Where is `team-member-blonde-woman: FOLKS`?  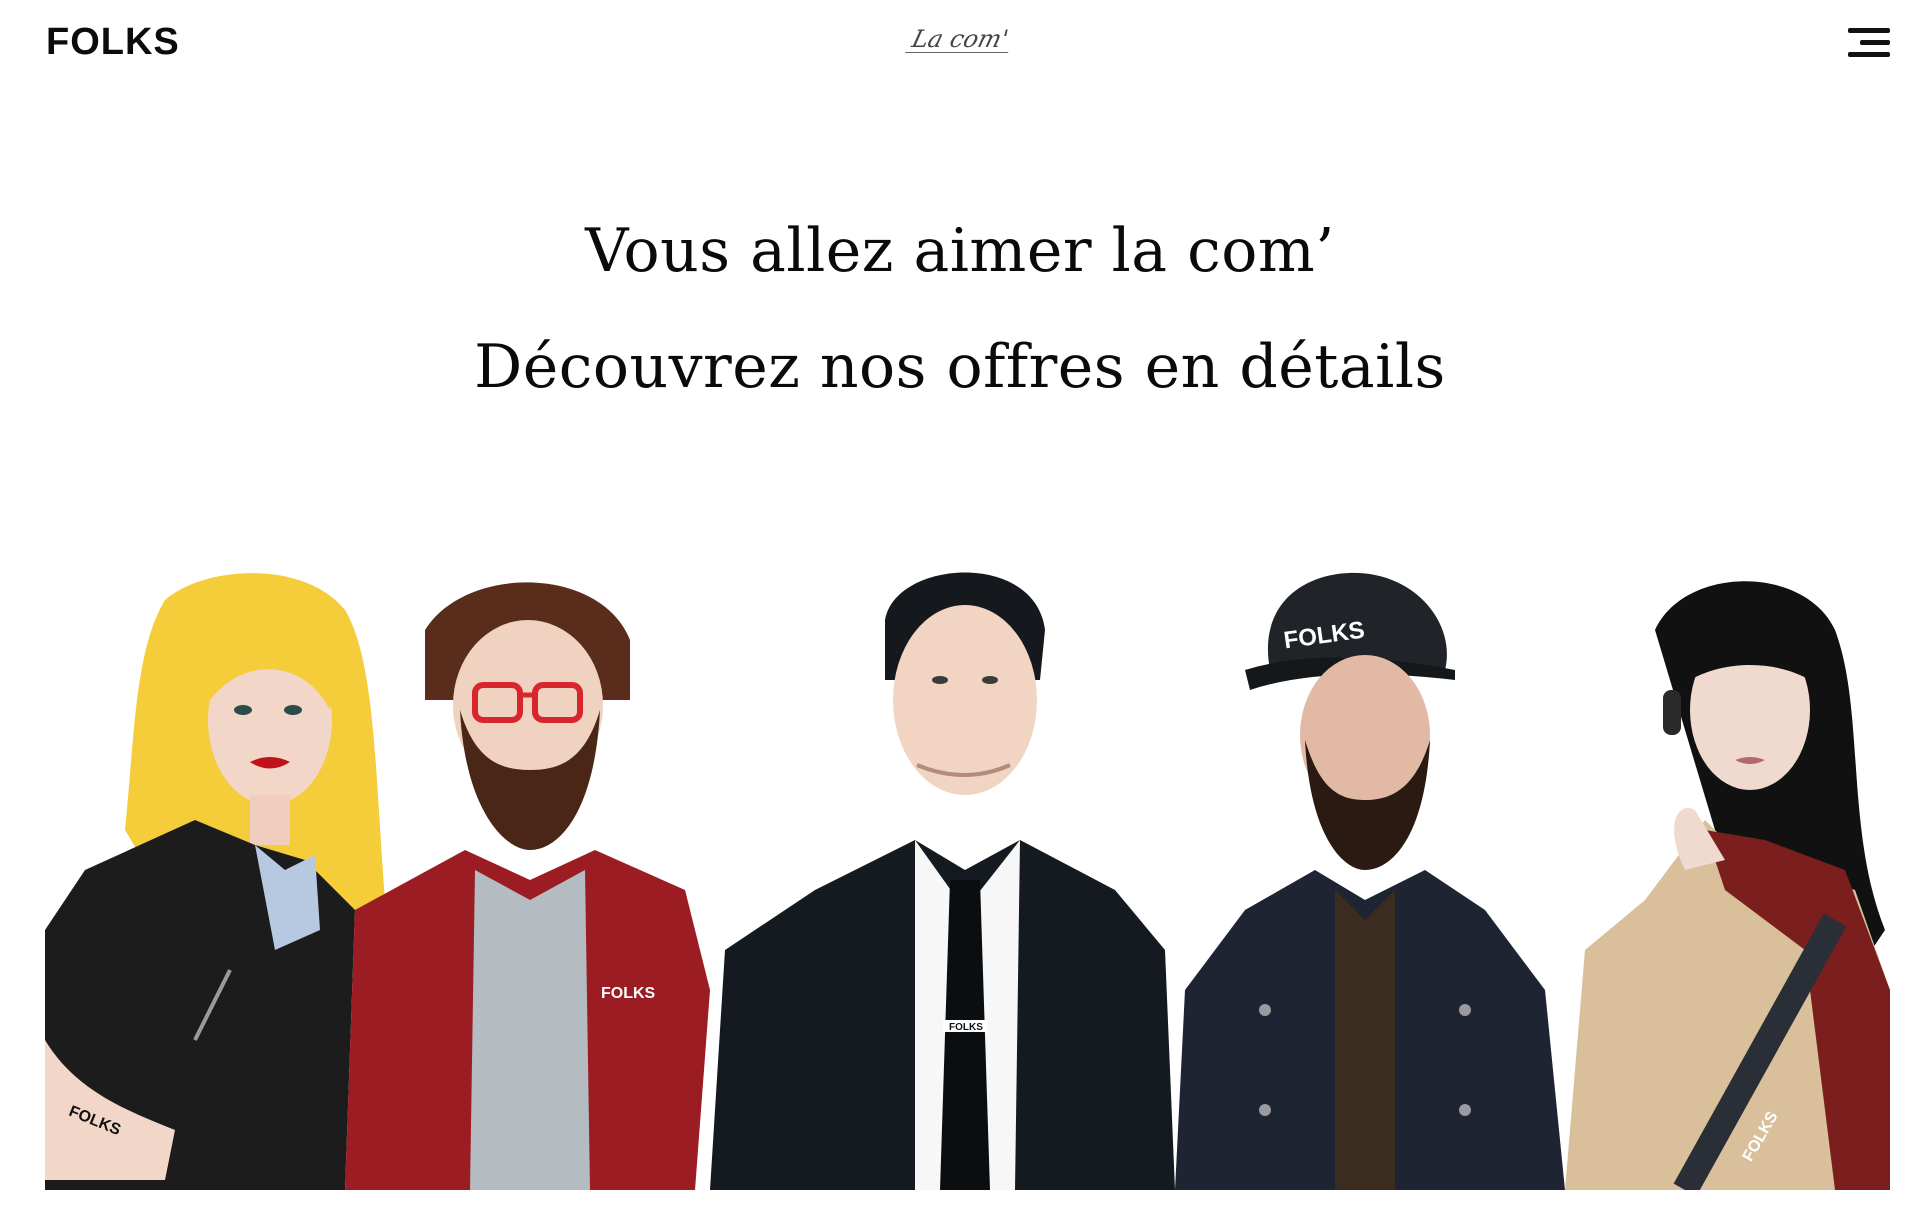
team-member-blonde-woman: FOLKS is located at coordinates (215, 881).